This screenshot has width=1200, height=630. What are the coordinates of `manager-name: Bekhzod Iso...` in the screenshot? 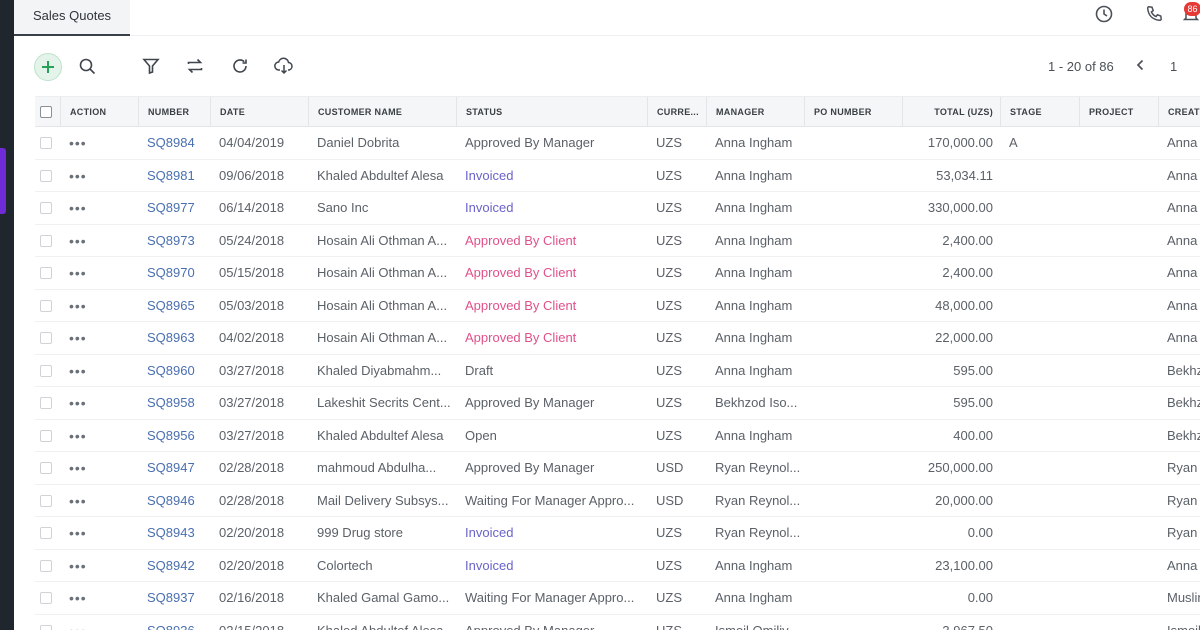 It's located at (756, 402).